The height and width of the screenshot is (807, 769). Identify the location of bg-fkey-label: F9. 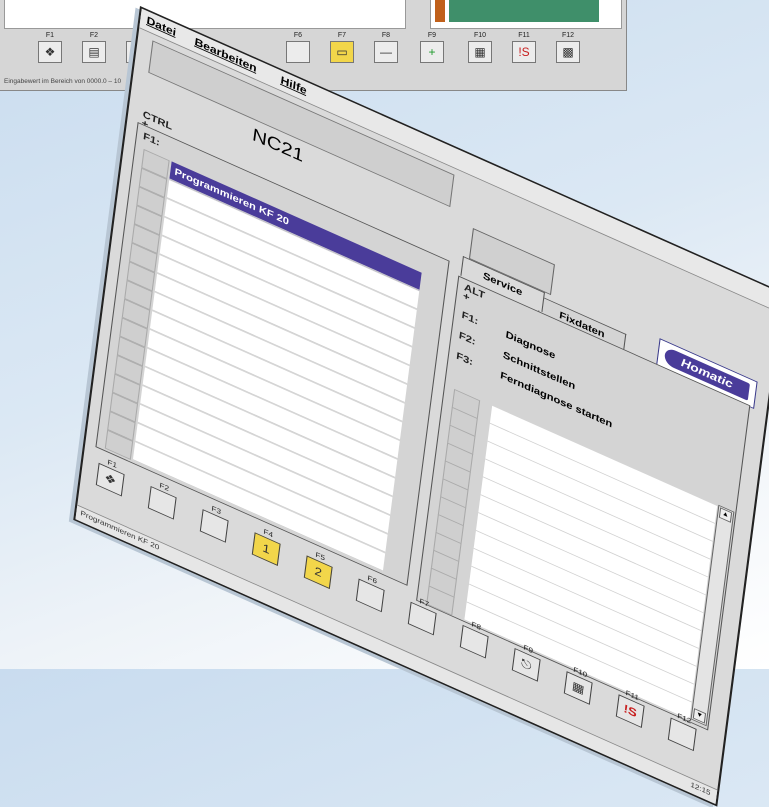
(432, 35).